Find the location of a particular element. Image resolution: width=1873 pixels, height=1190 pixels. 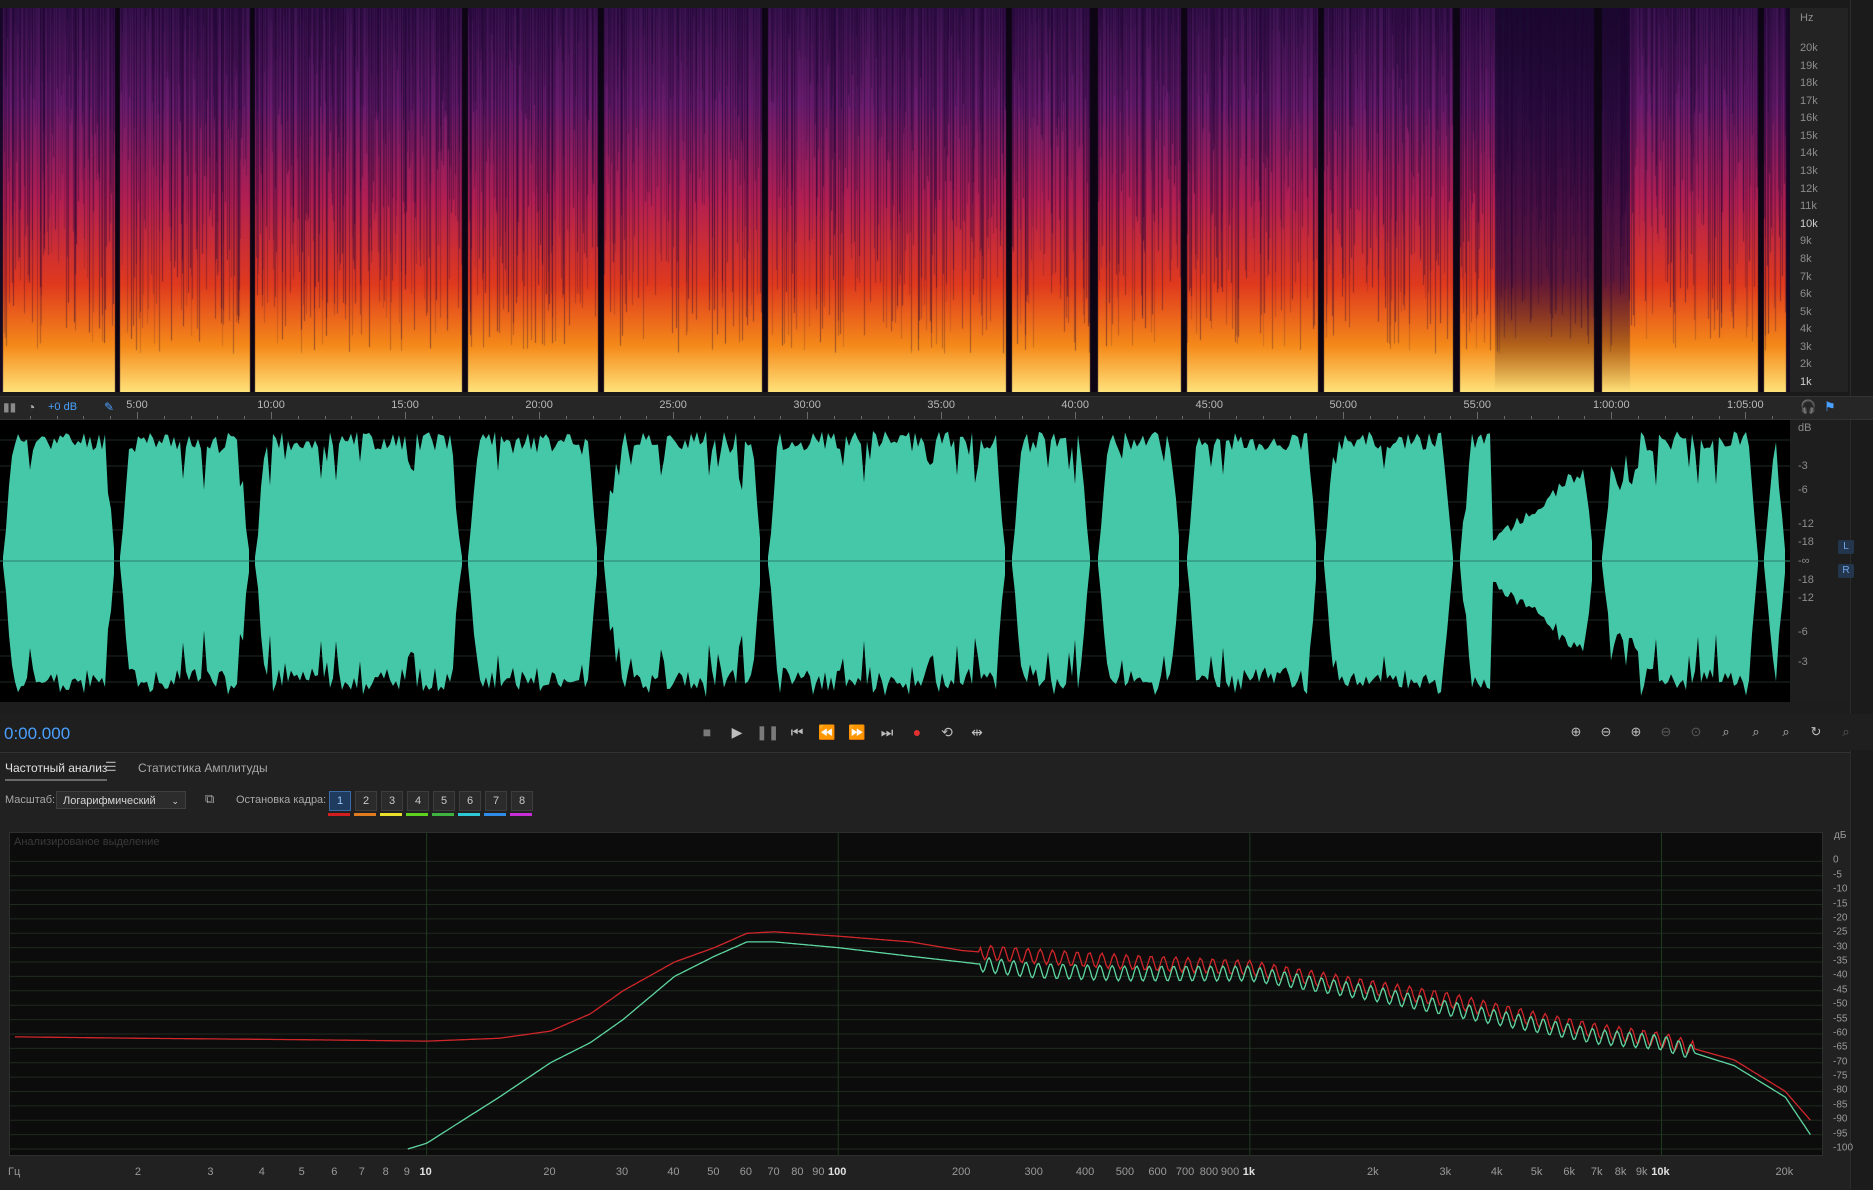

zoom-reset-icon: ↻ is located at coordinates (1816, 732).